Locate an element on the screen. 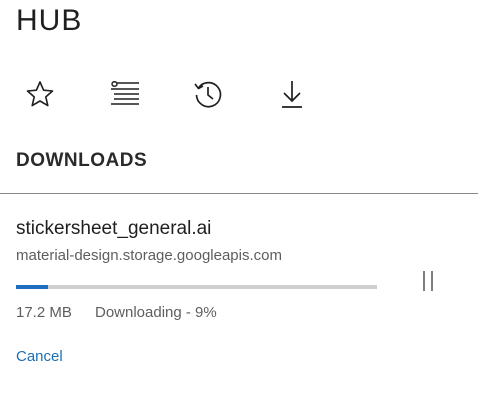 This screenshot has width=478, height=410. page-title: HUB is located at coordinates (49, 20).